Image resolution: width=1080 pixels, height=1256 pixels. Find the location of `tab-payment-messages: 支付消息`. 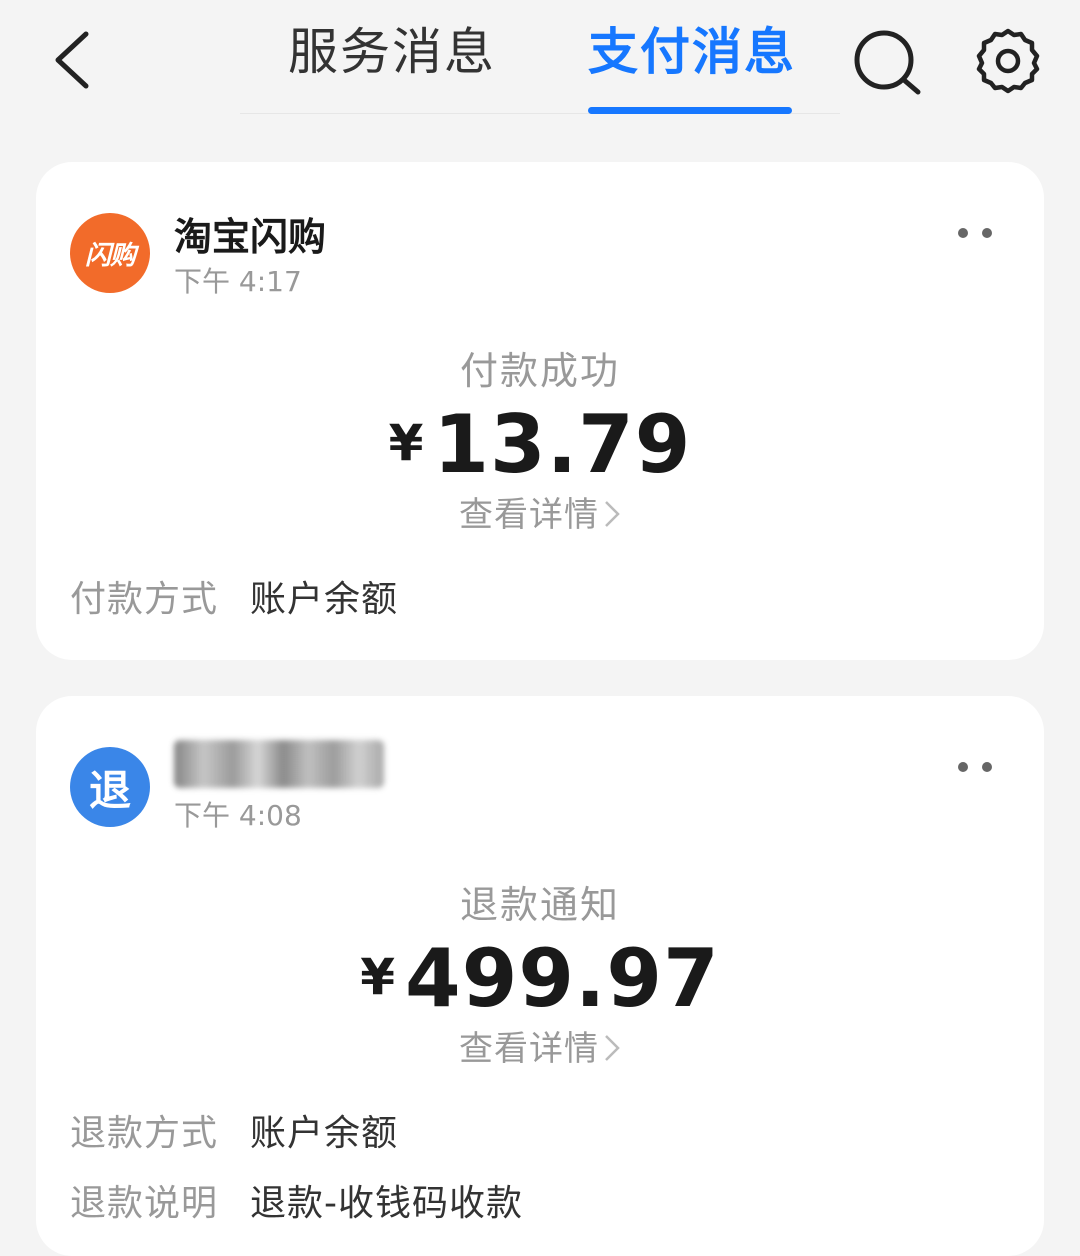

tab-payment-messages: 支付消息 is located at coordinates (692, 52).